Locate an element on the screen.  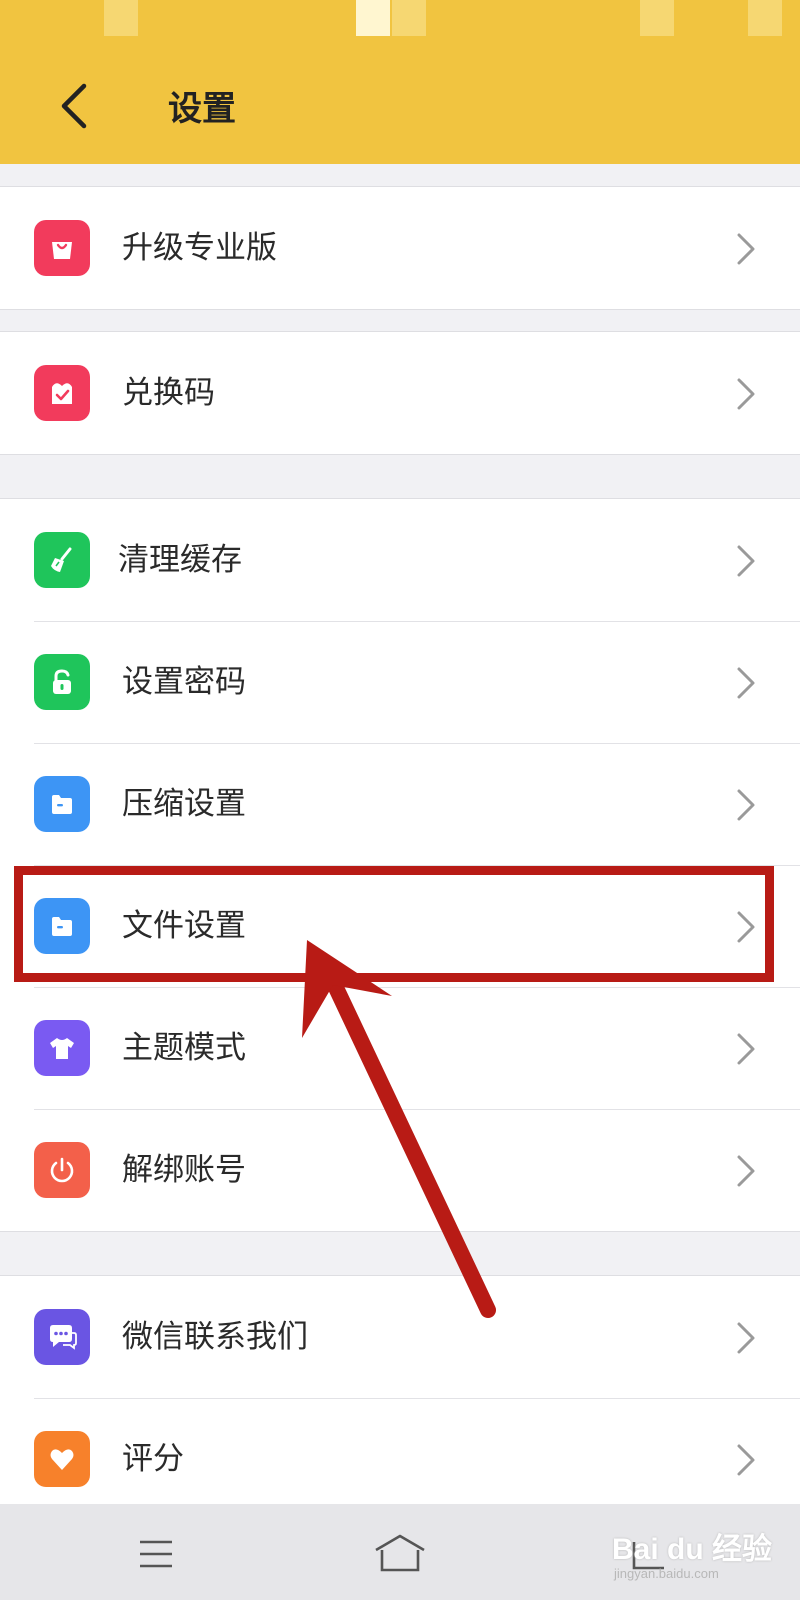
settings-item-file-settings: 文件设置 is located at coordinates (400, 926).